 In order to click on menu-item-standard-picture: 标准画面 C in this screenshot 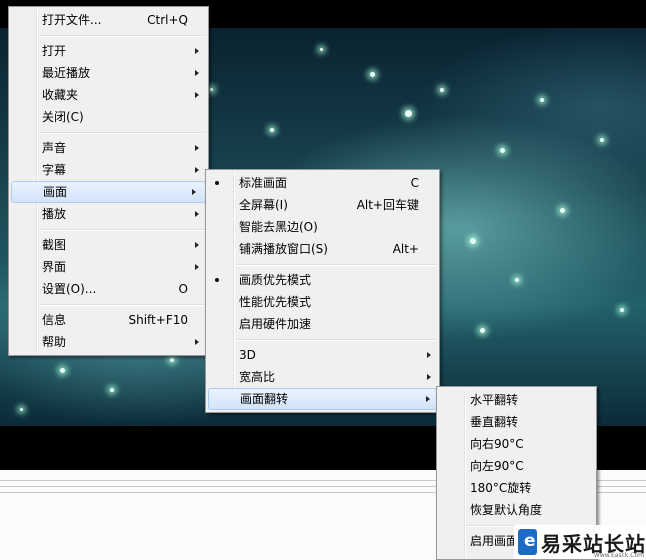, I will do `click(322, 183)`.